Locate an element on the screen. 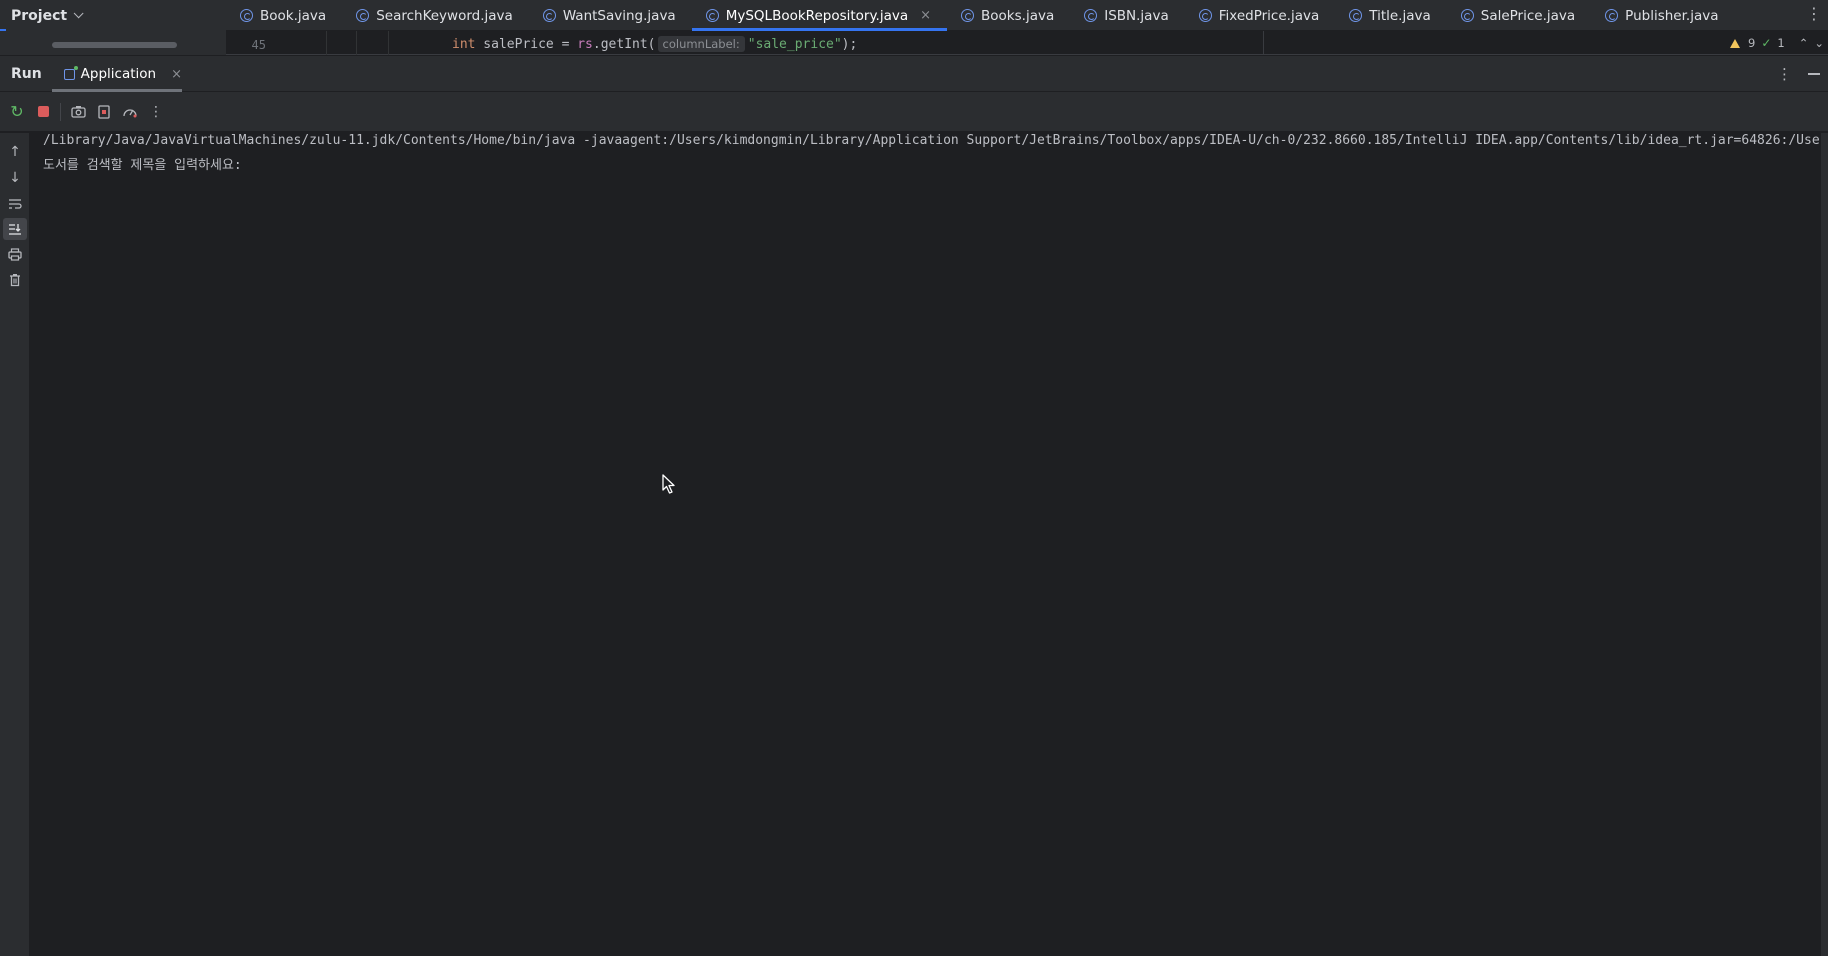 This screenshot has height=956, width=1828. application-icon is located at coordinates (71, 72).